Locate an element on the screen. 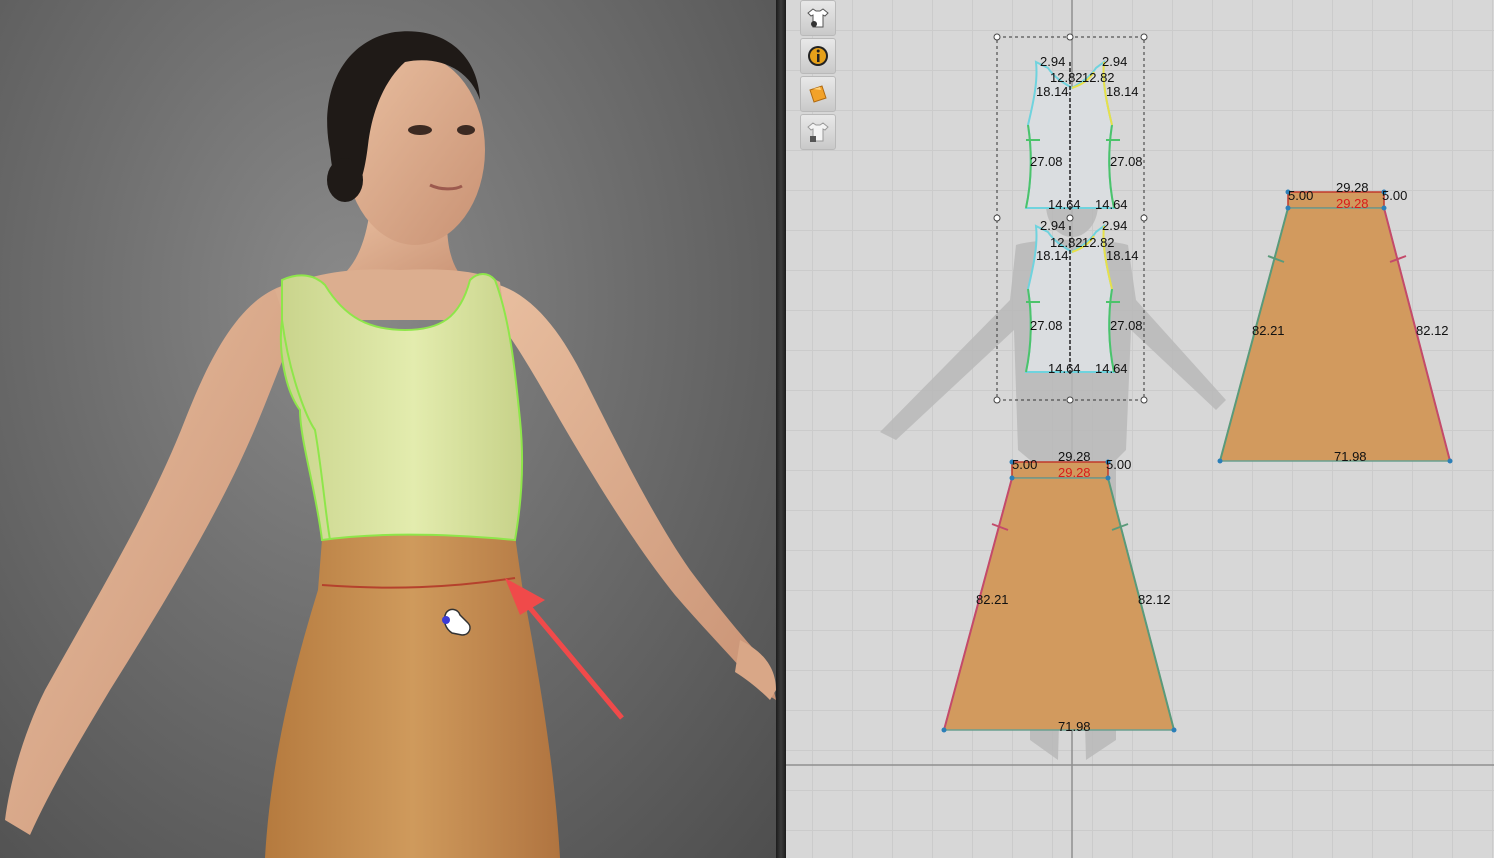  sf-band-right: 5.00 is located at coordinates (1118, 464).